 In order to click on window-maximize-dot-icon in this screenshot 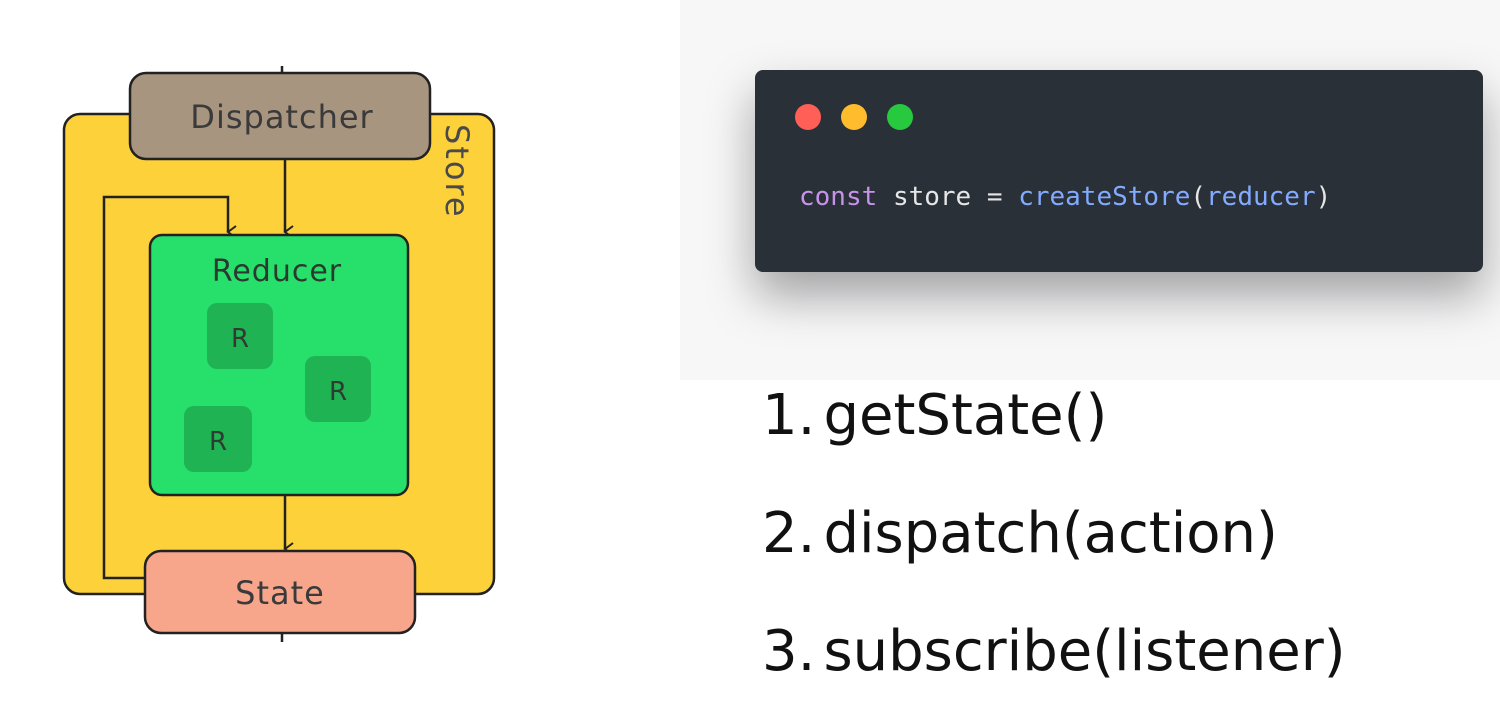, I will do `click(900, 117)`.